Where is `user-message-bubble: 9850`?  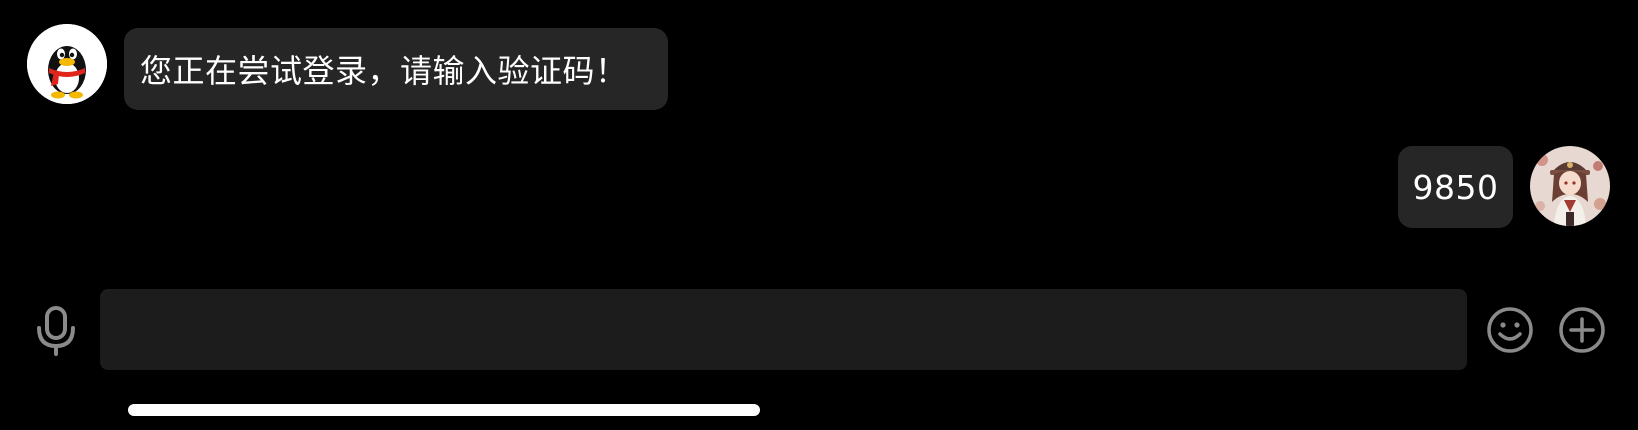 user-message-bubble: 9850 is located at coordinates (1455, 187).